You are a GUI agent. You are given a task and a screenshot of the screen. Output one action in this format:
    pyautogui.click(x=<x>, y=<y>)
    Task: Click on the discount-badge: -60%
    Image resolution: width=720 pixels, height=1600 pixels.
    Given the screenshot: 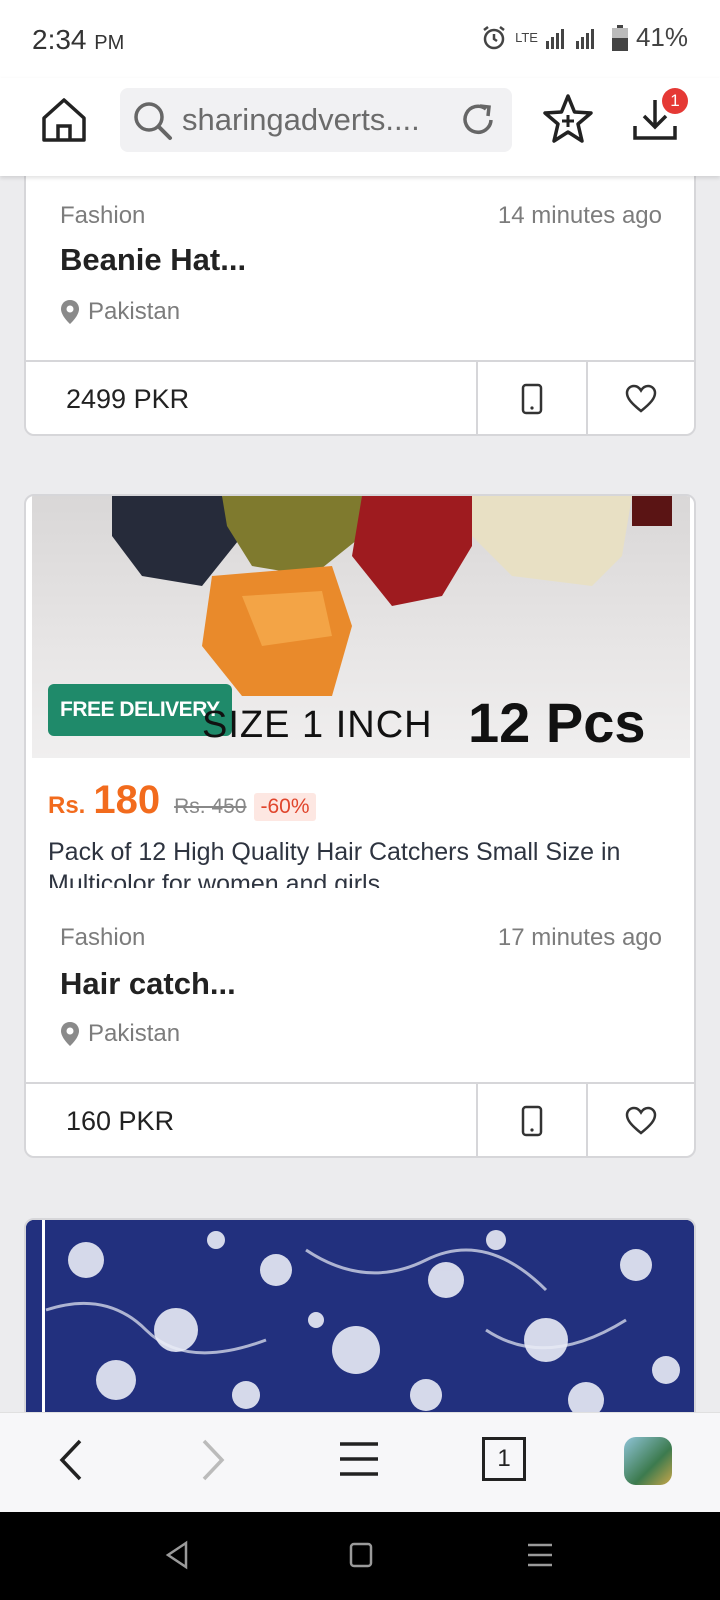 What is the action you would take?
    pyautogui.click(x=285, y=807)
    